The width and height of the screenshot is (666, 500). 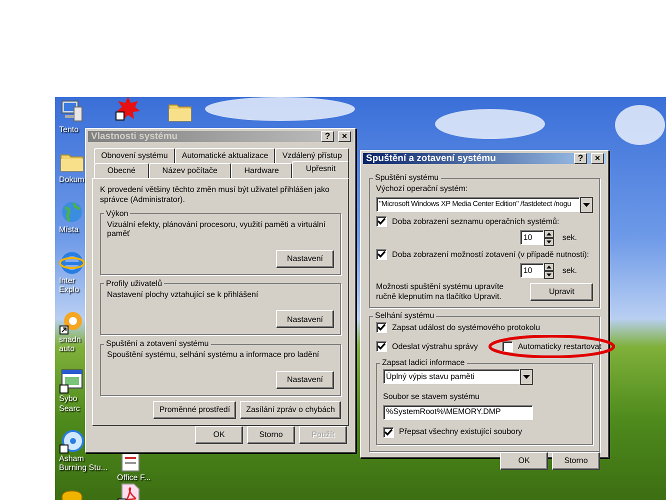 What do you see at coordinates (458, 412) in the screenshot?
I see `text-field: %SystemRoot%\MEMORY.DMP` at bounding box center [458, 412].